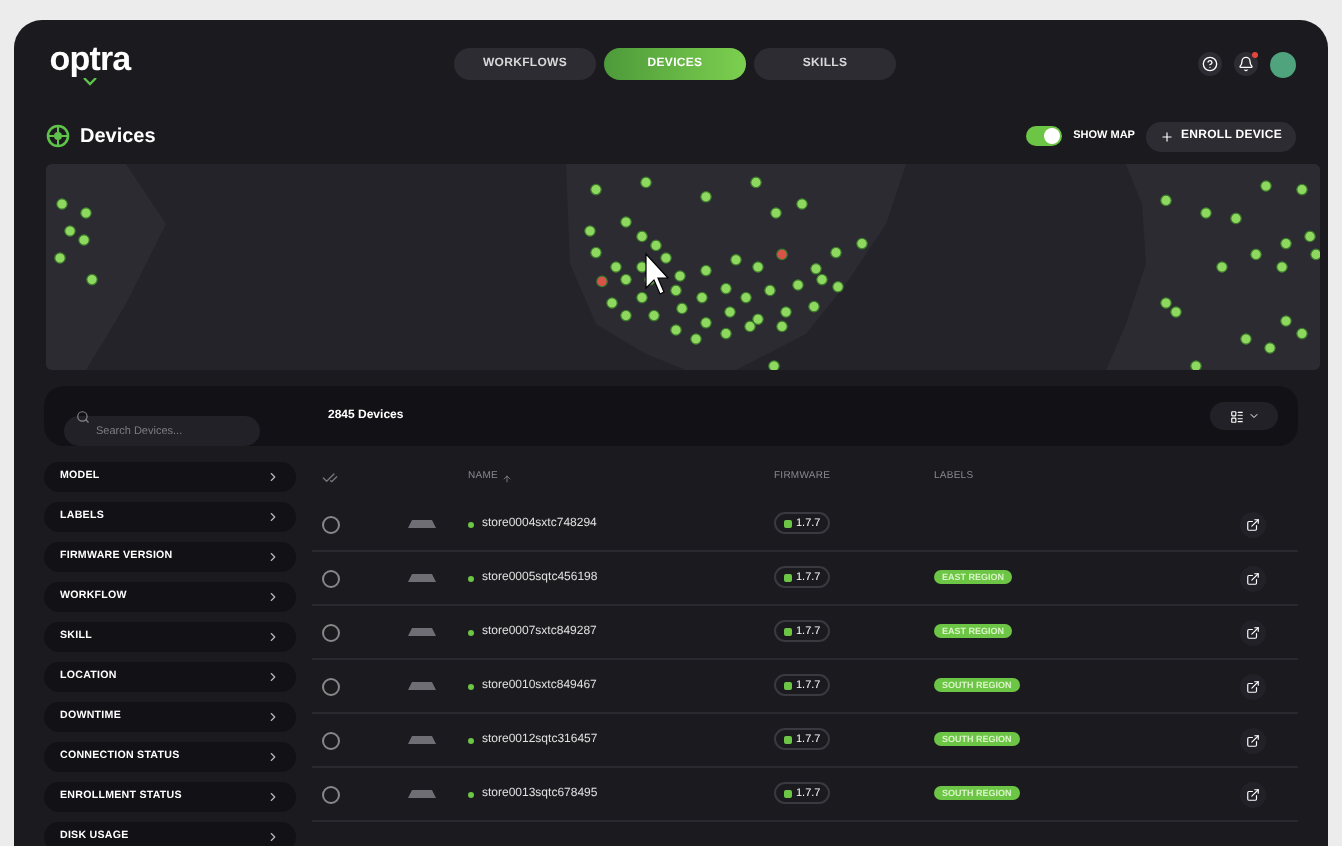 This screenshot has width=1342, height=846. I want to click on select-all-icon, so click(330, 478).